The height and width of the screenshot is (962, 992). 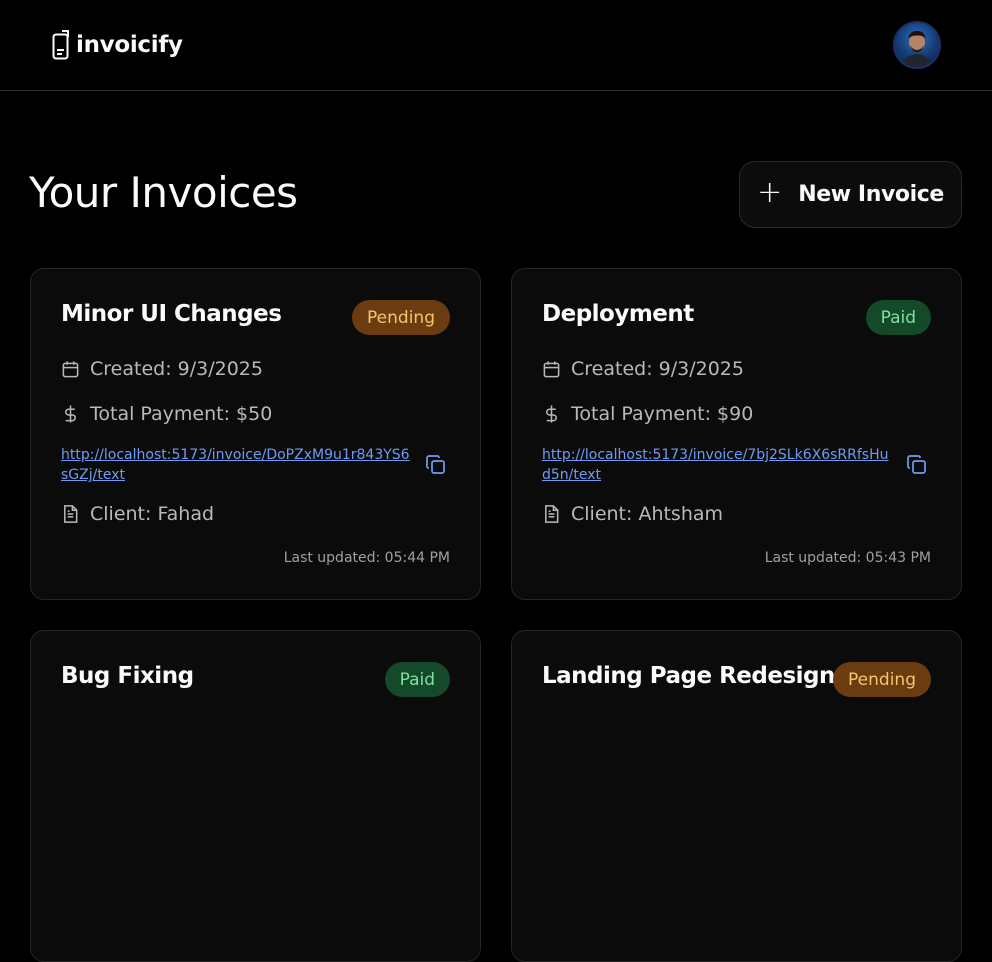 I want to click on app-logo: invoicify, so click(x=117, y=45).